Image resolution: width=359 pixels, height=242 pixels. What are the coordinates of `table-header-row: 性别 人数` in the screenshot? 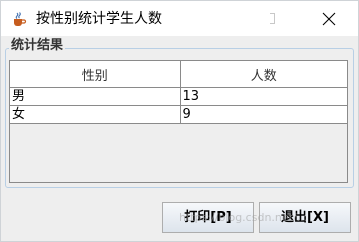 It's located at (178, 74).